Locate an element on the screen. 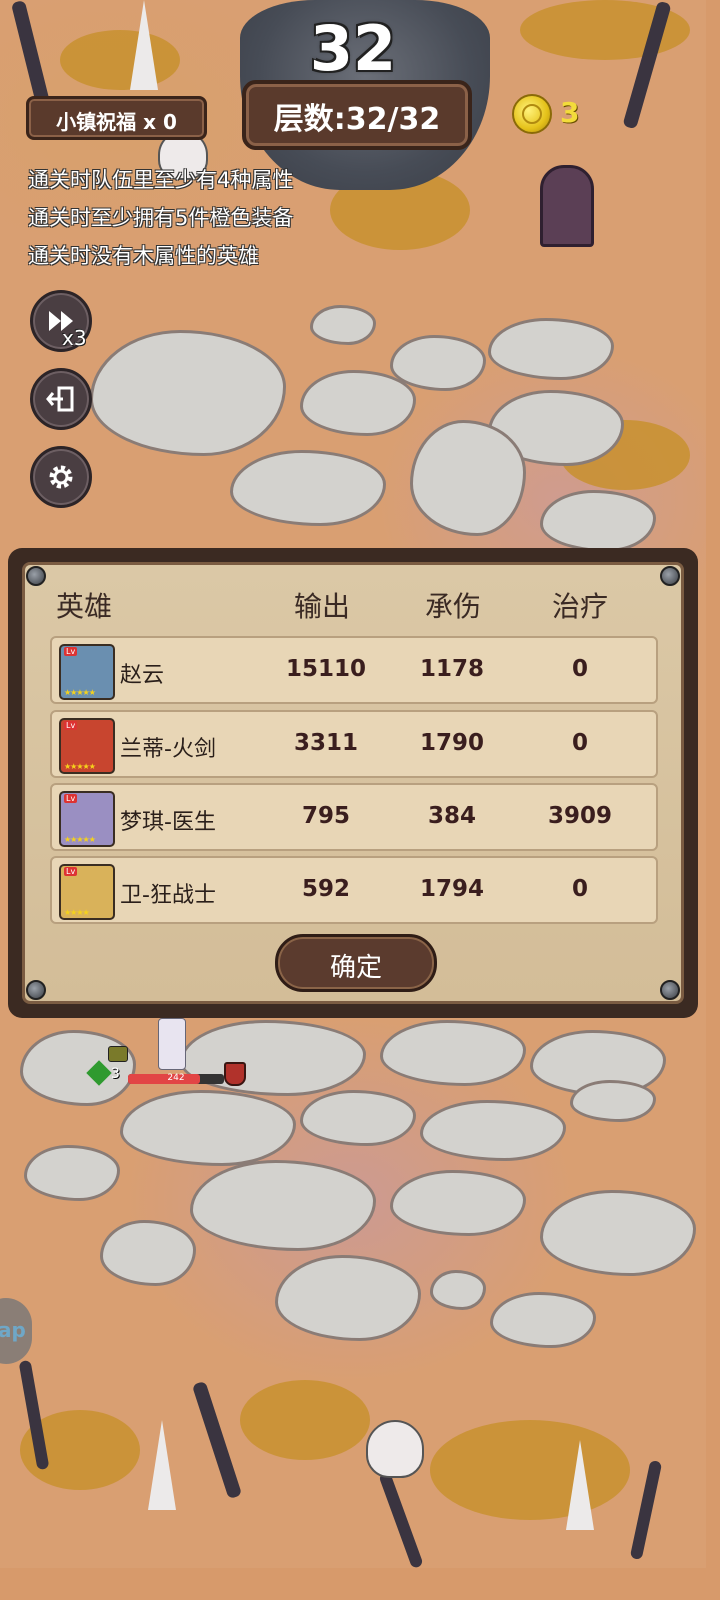 This screenshot has height=1600, width=720. confirm-button: 确定 is located at coordinates (356, 963).